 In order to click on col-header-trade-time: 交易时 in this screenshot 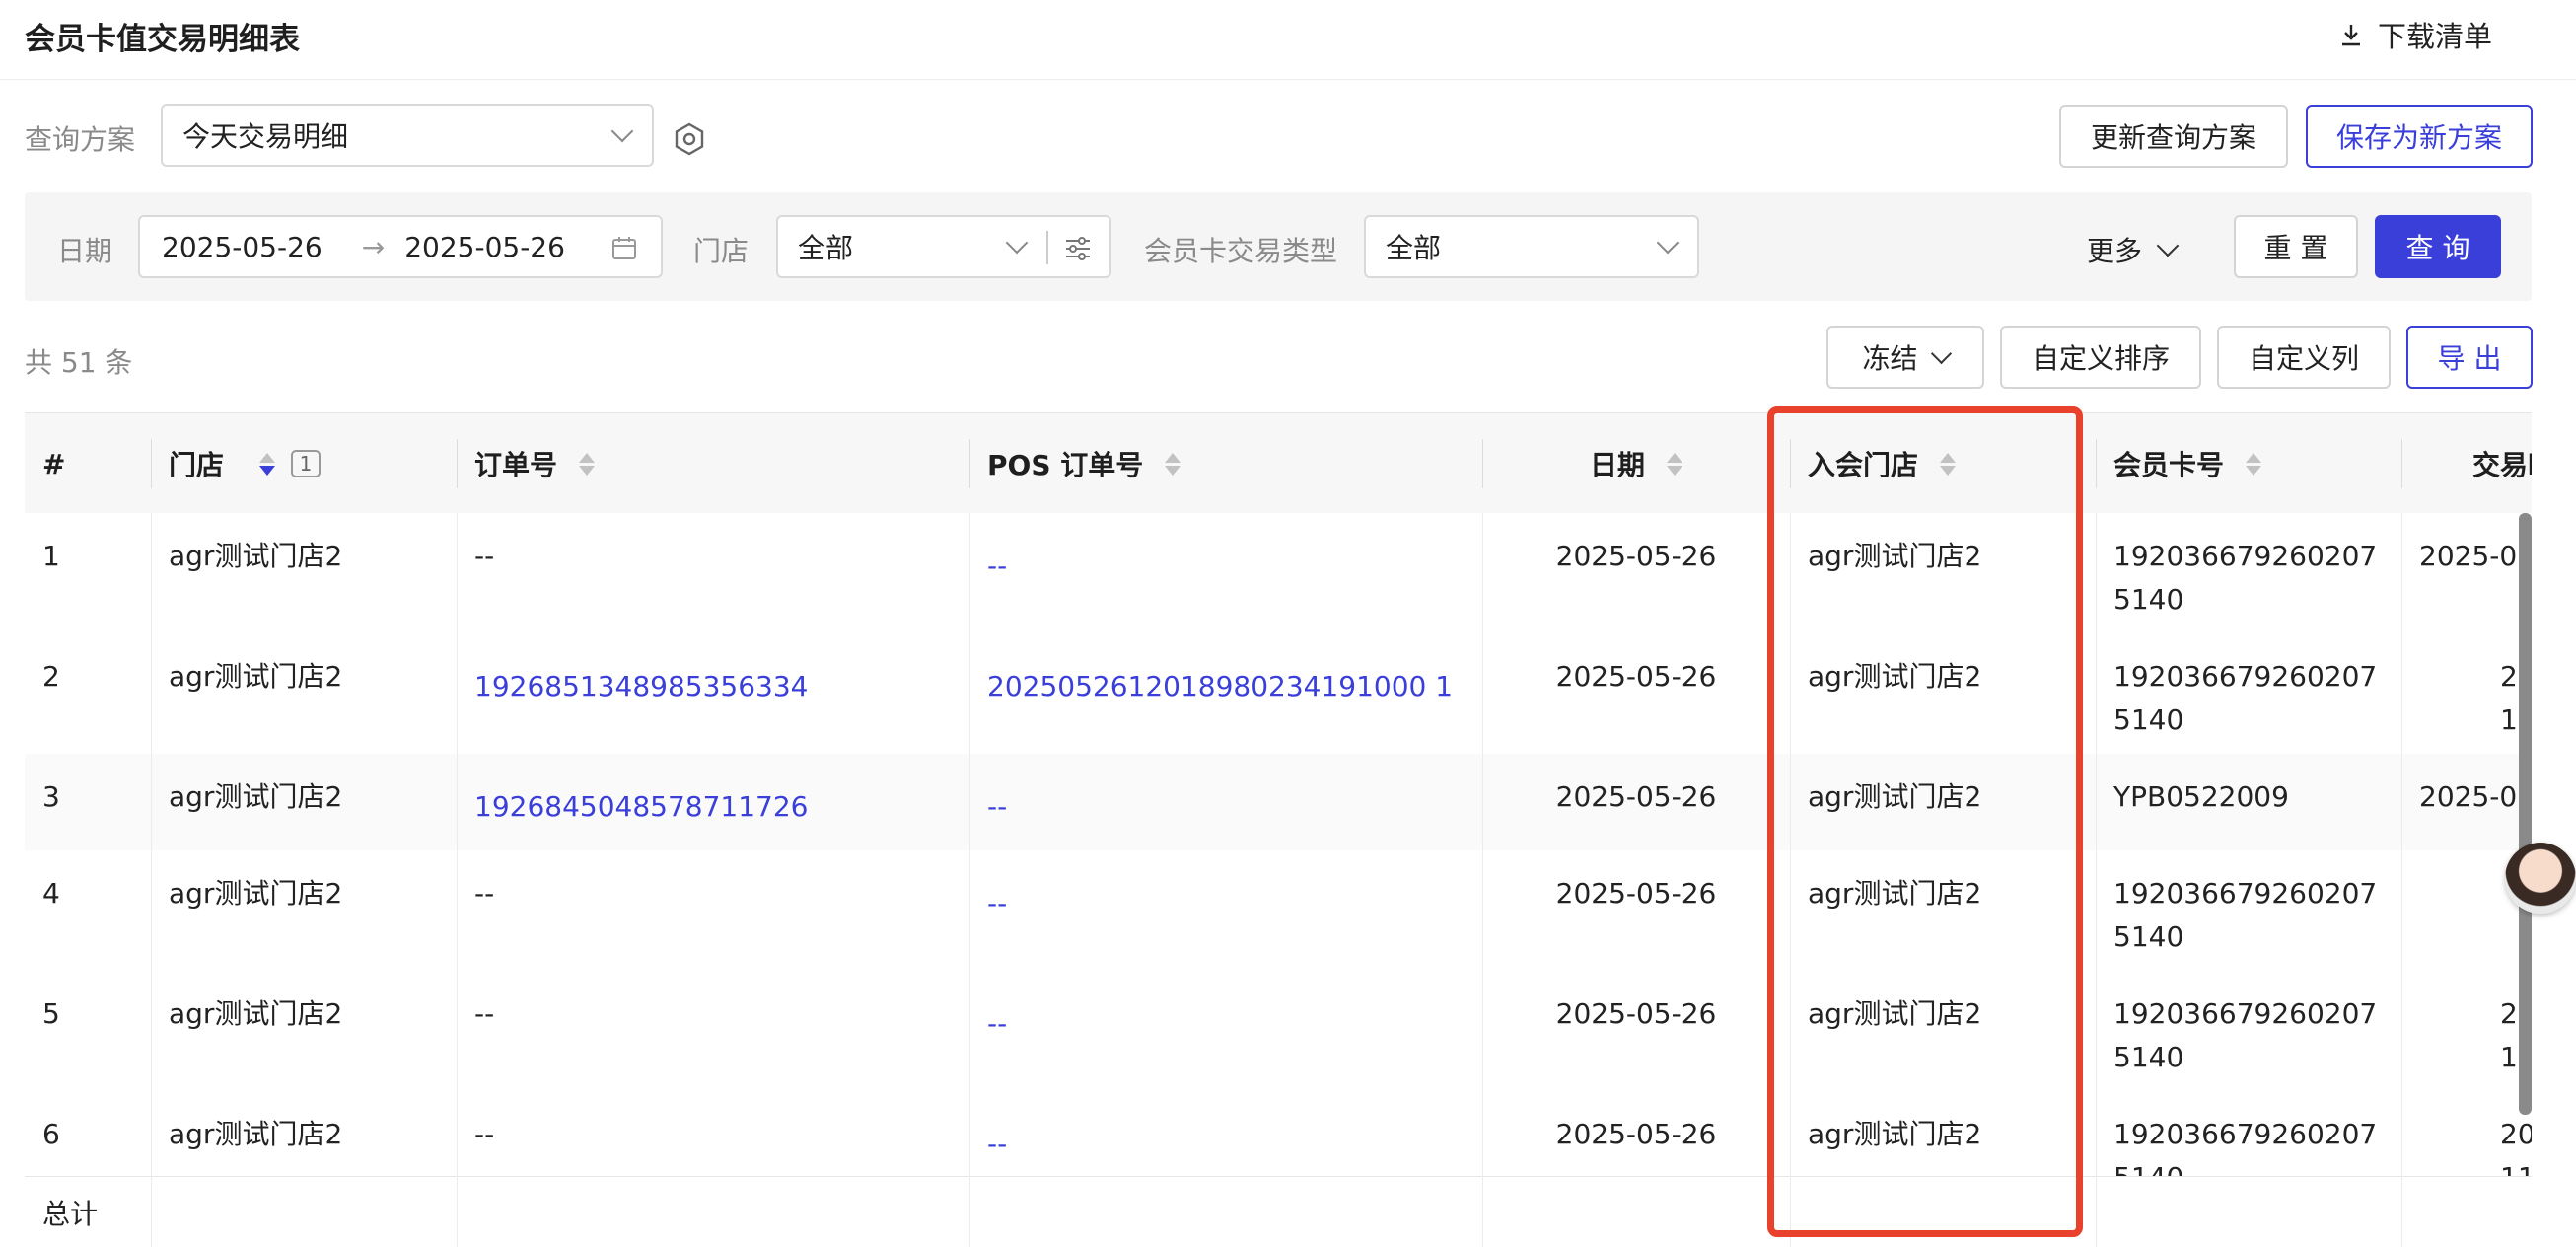, I will do `click(2466, 463)`.